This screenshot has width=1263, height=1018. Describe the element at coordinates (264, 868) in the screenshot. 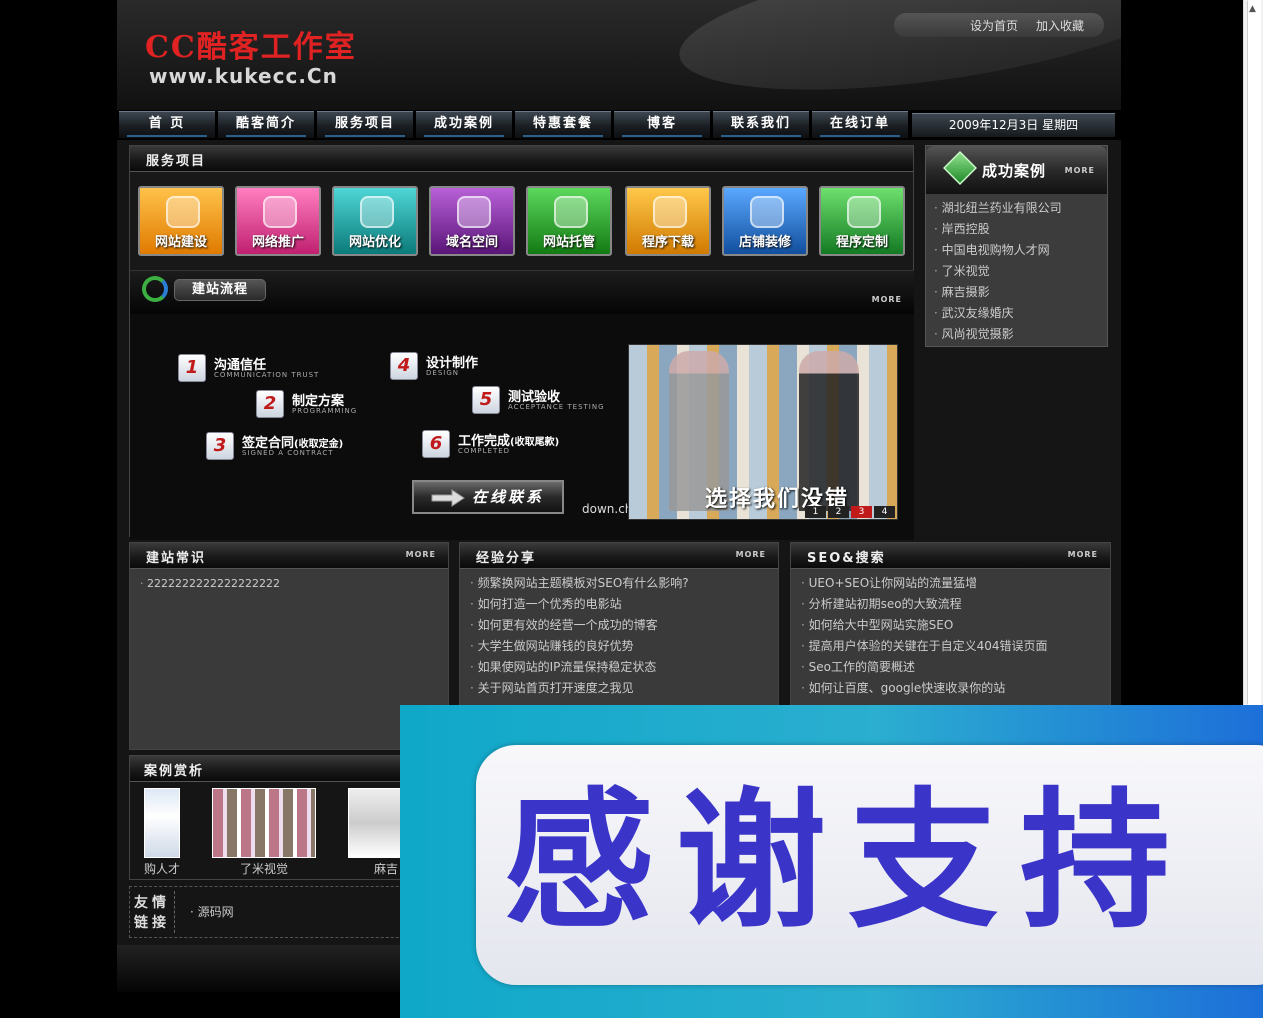

I see `showcase-label: 了米视觉` at that location.